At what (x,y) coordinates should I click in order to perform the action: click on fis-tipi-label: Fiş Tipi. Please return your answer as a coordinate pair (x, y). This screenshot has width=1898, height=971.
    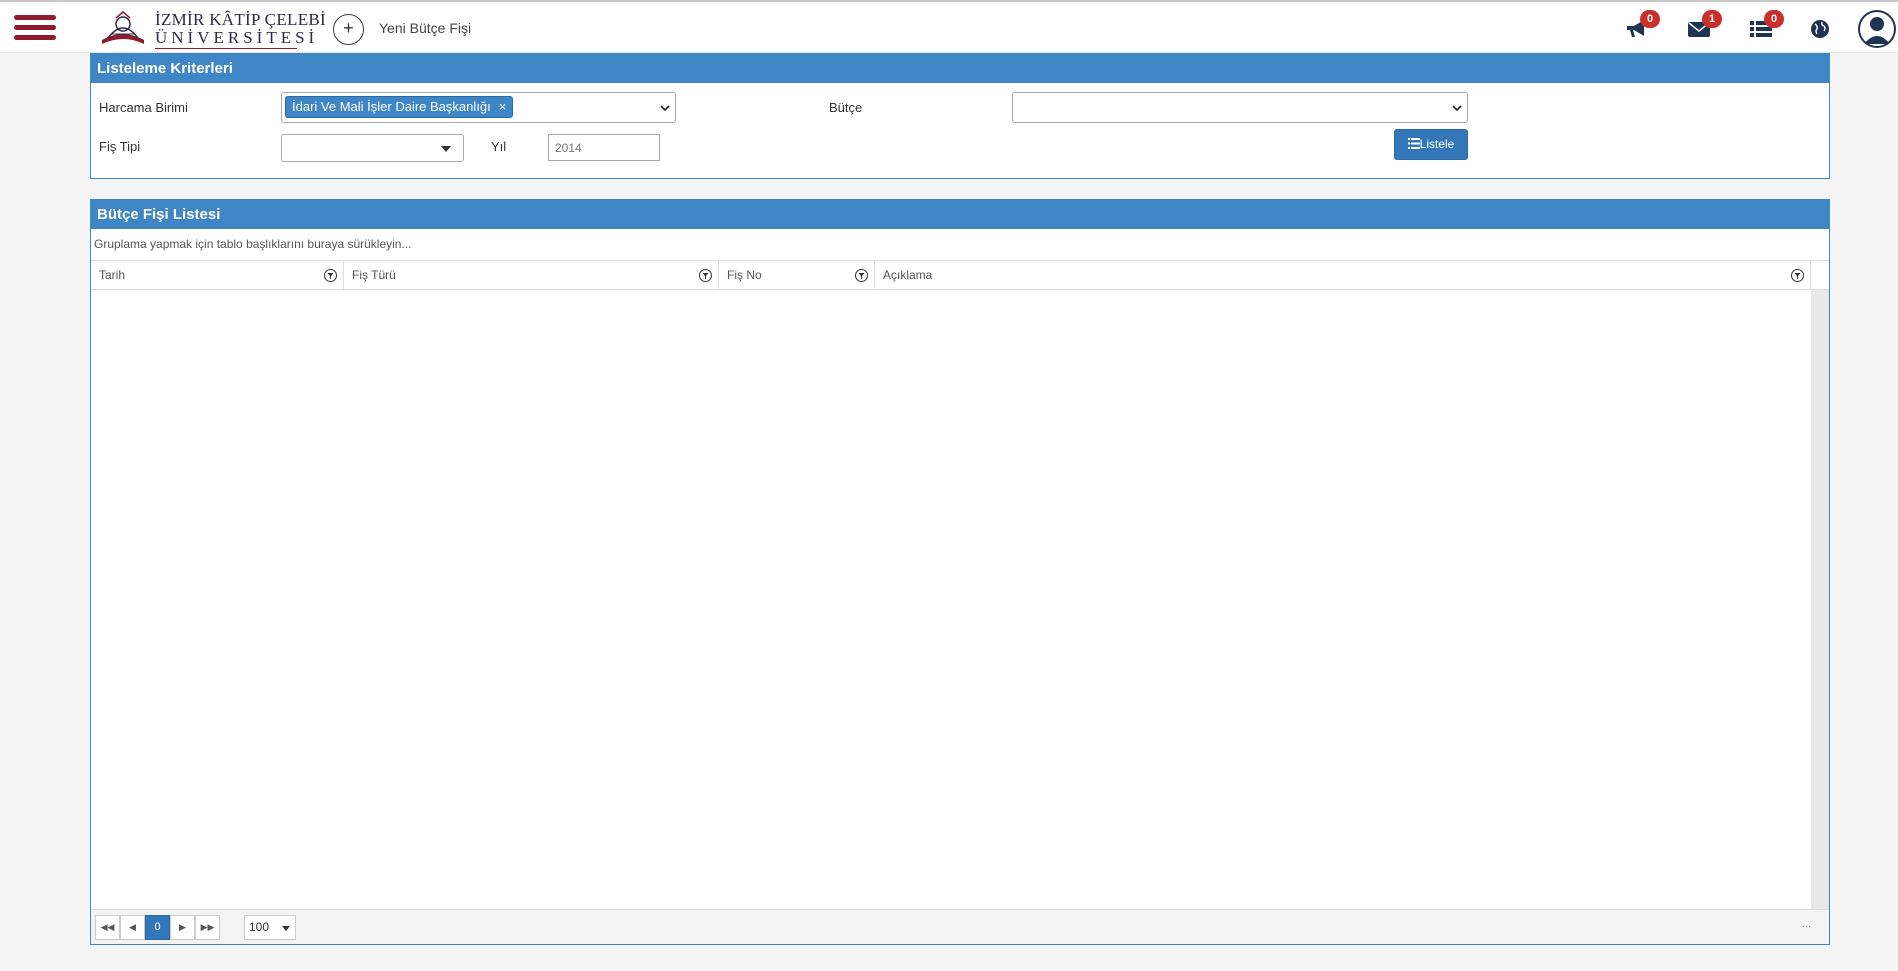
    Looking at the image, I should click on (120, 146).